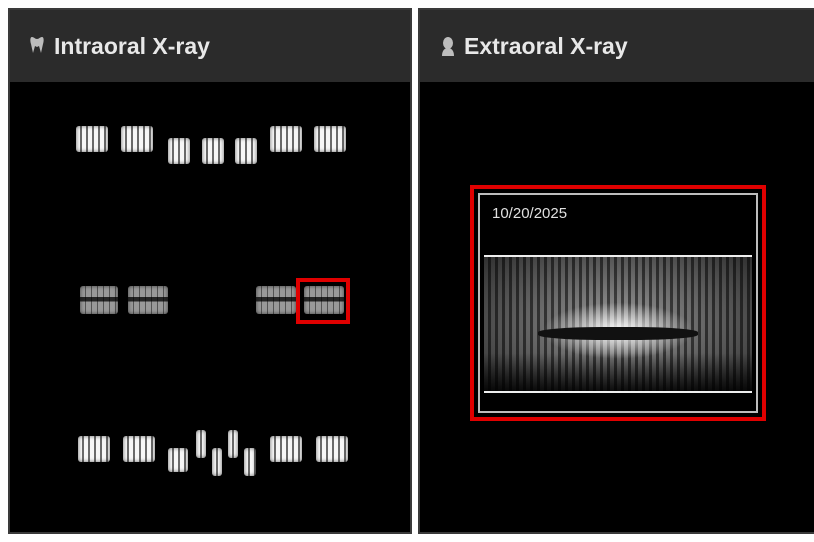  I want to click on panoramic-xray-frame: 10/20/2025, so click(618, 303).